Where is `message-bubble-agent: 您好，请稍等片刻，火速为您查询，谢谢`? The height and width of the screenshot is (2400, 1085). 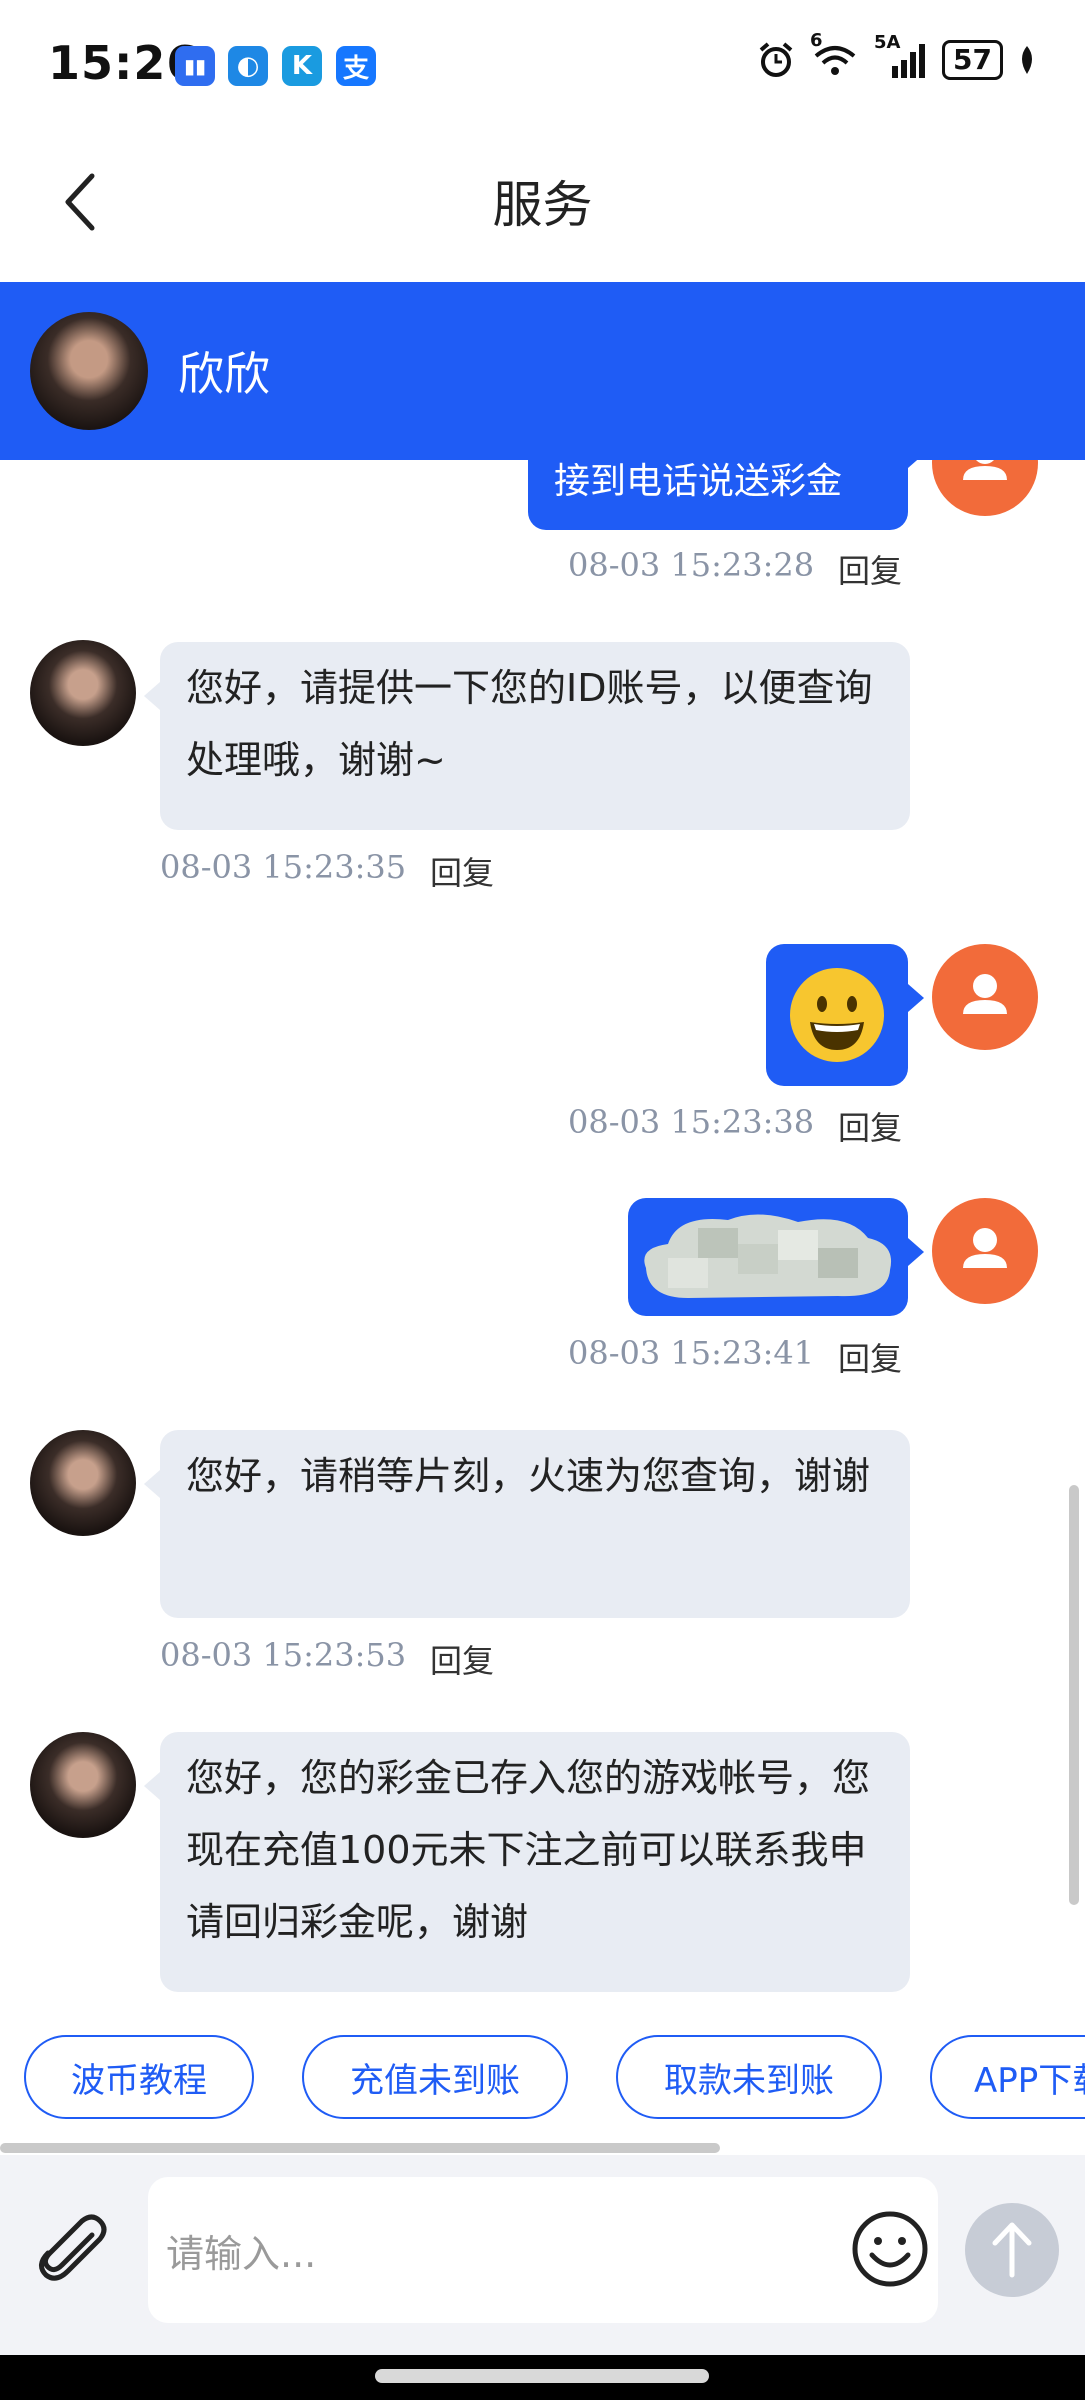 message-bubble-agent: 您好，请稍等片刻，火速为您查询，谢谢 is located at coordinates (527, 1524).